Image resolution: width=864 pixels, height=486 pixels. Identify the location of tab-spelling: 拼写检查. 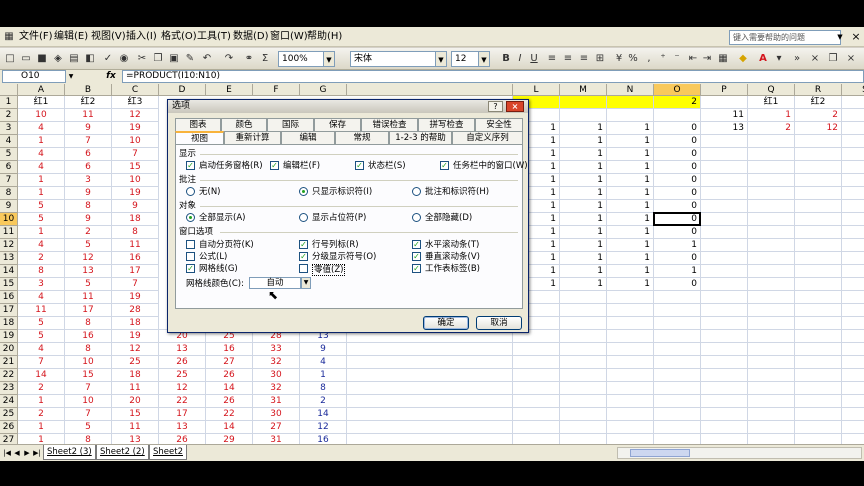
(446, 124).